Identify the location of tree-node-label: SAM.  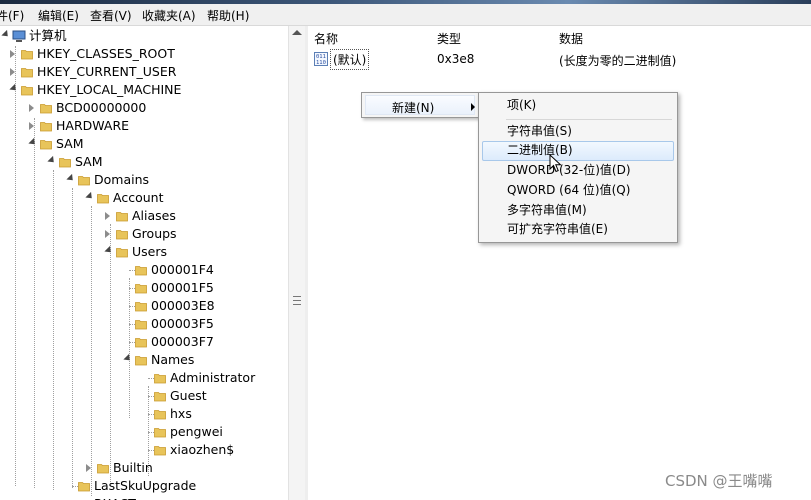
(89, 161).